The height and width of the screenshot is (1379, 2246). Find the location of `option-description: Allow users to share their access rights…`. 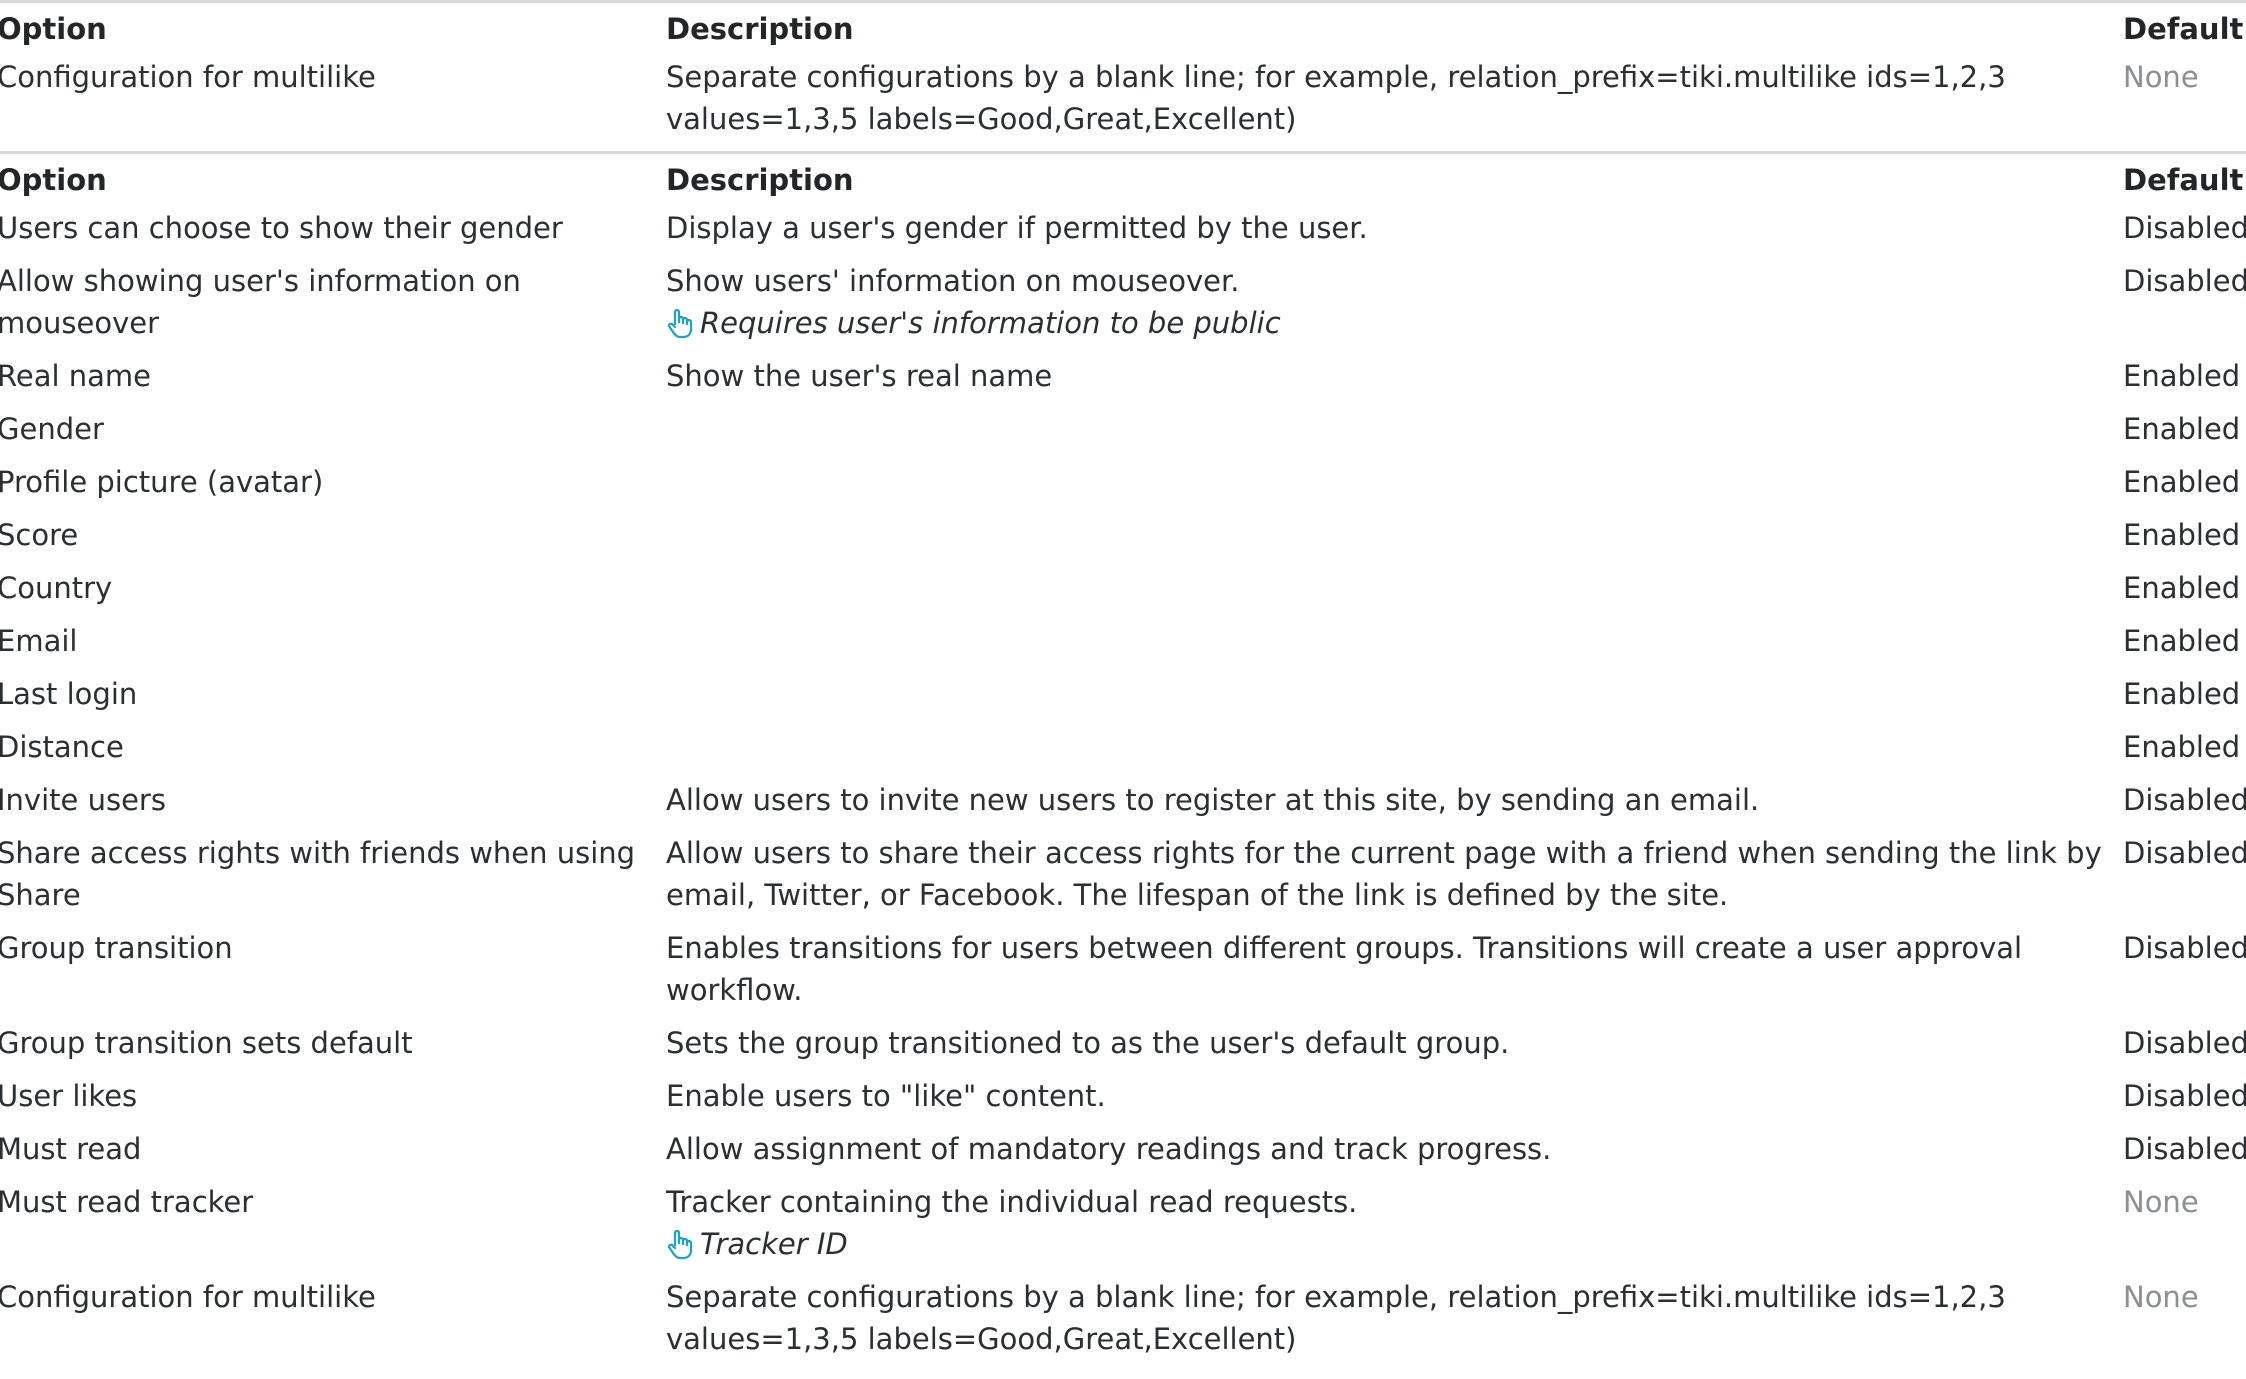

option-description: Allow users to share their access rights… is located at coordinates (1384, 874).